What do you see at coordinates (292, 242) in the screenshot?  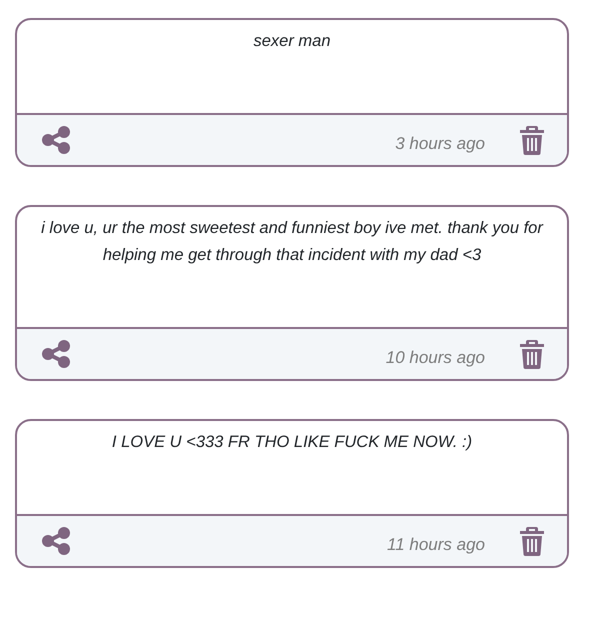 I see `message-text: i love u, ur the most sweetest and funniest boy ive met. thank you for helping me get through that incident with my dad <3` at bounding box center [292, 242].